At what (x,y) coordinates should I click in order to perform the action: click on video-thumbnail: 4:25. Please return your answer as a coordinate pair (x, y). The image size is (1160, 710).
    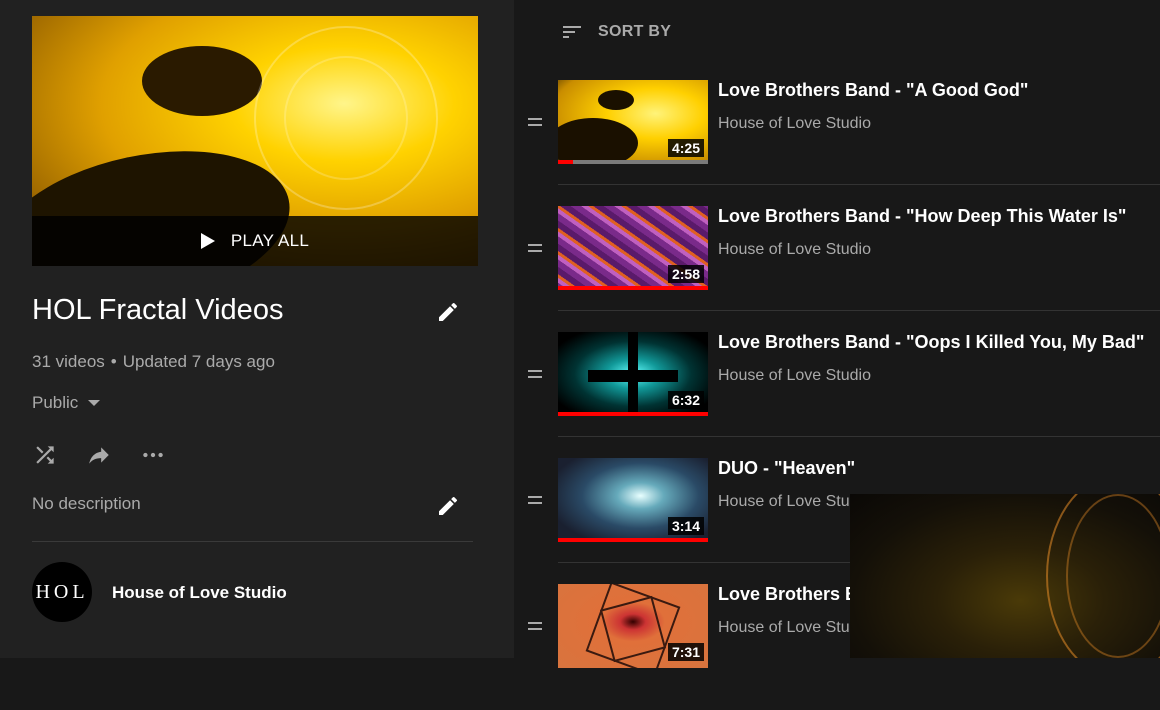
    Looking at the image, I should click on (633, 122).